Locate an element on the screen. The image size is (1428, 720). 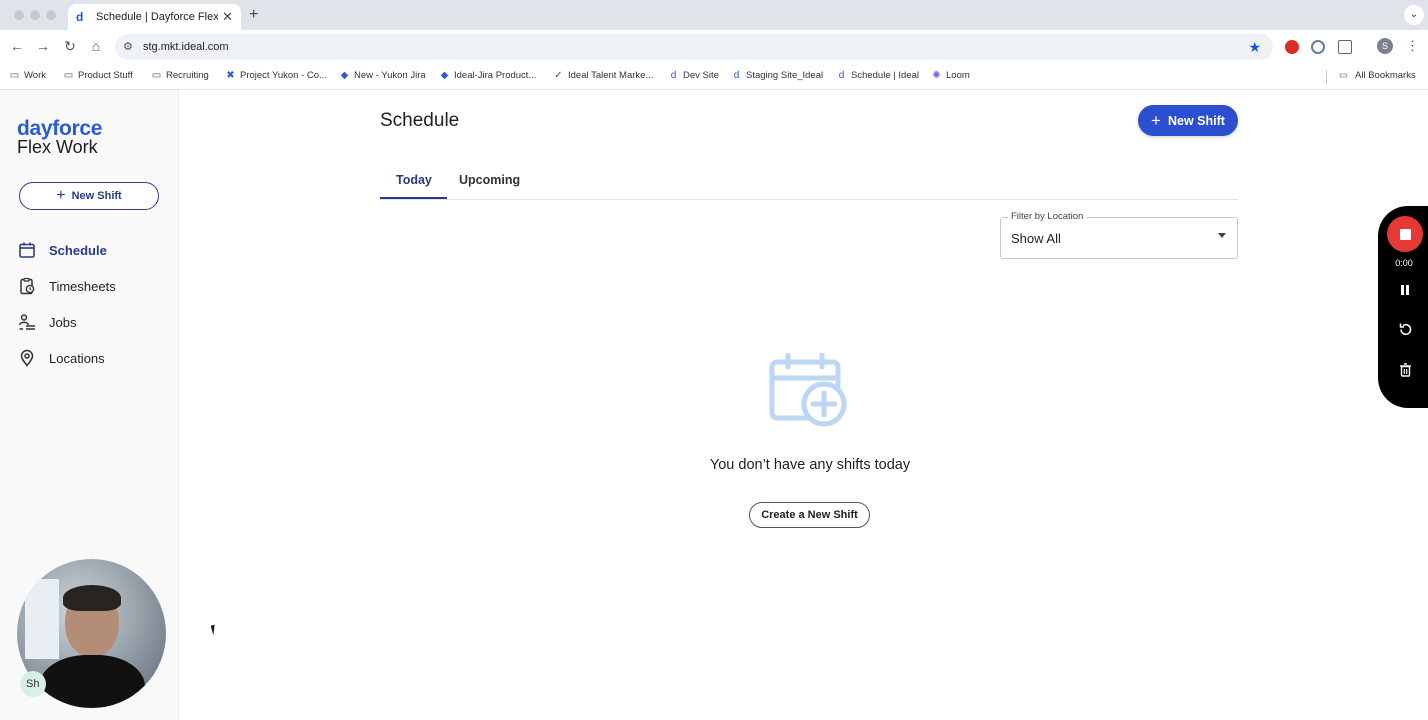
sidebar-new-shift-button: + New Shift is located at coordinates (89, 196).